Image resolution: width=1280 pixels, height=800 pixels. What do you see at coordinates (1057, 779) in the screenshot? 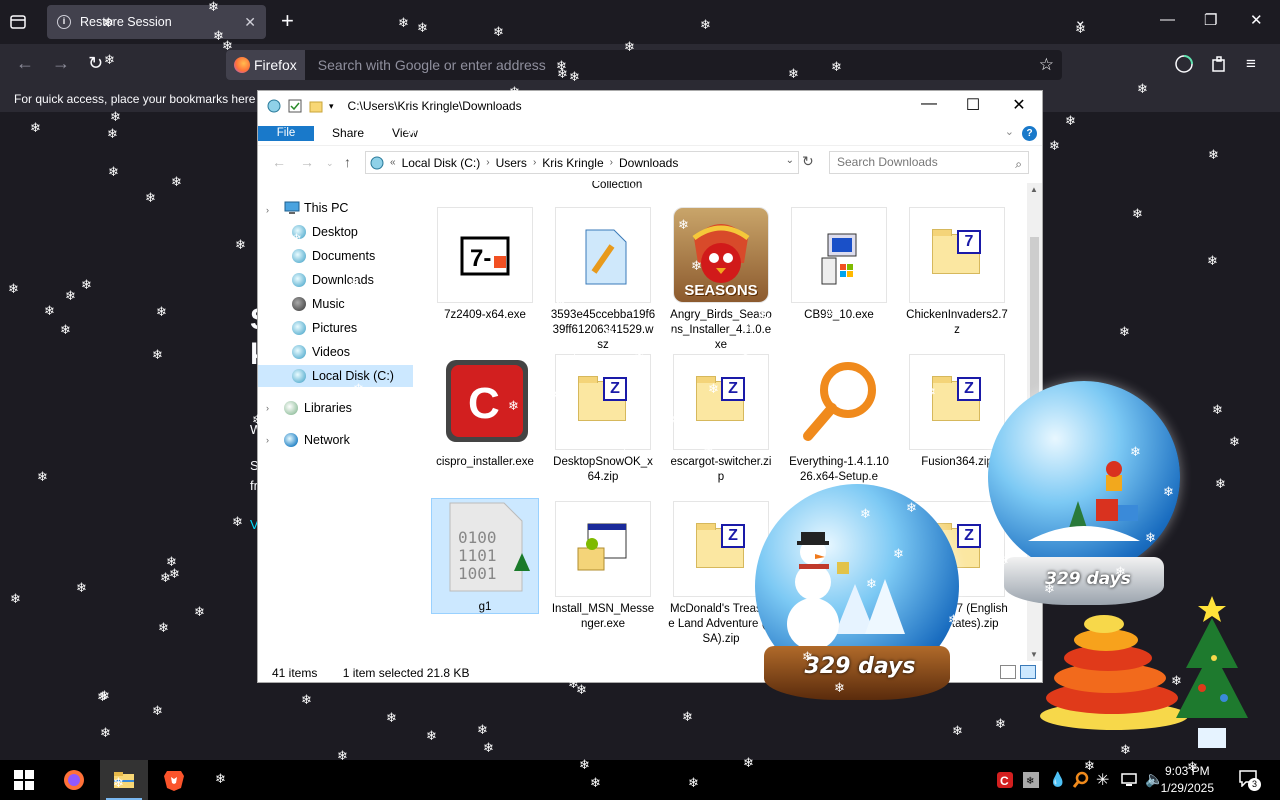
I see `drop-tray-icon: 💧` at bounding box center [1057, 779].